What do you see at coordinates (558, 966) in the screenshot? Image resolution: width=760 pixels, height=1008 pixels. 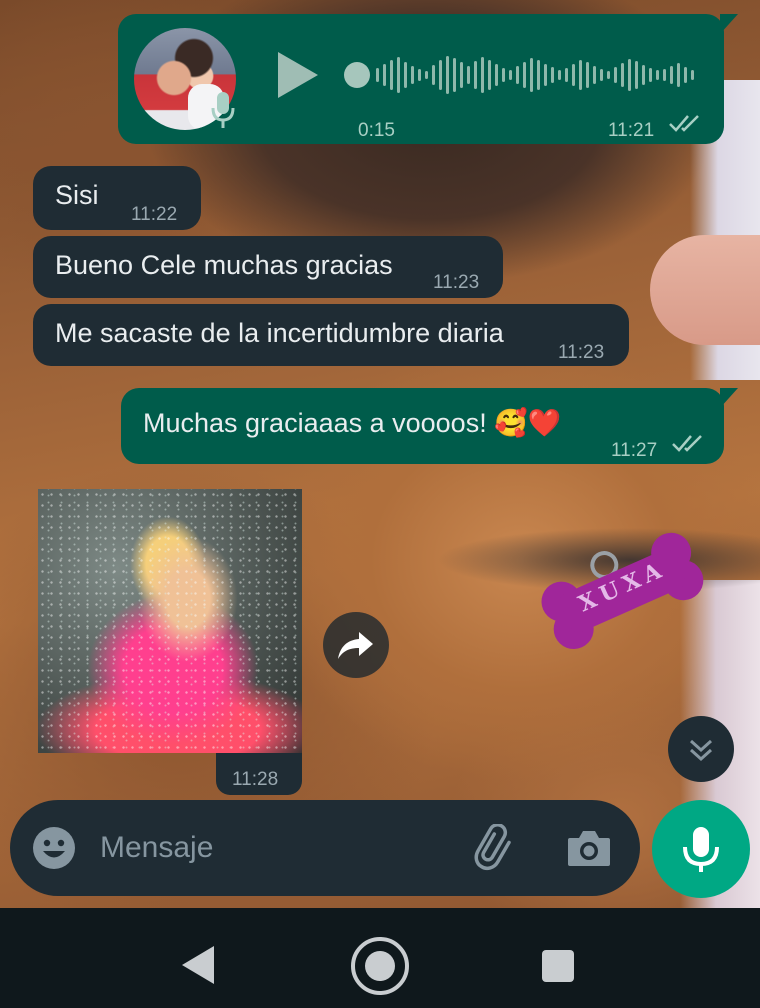 I see `recents-square-icon` at bounding box center [558, 966].